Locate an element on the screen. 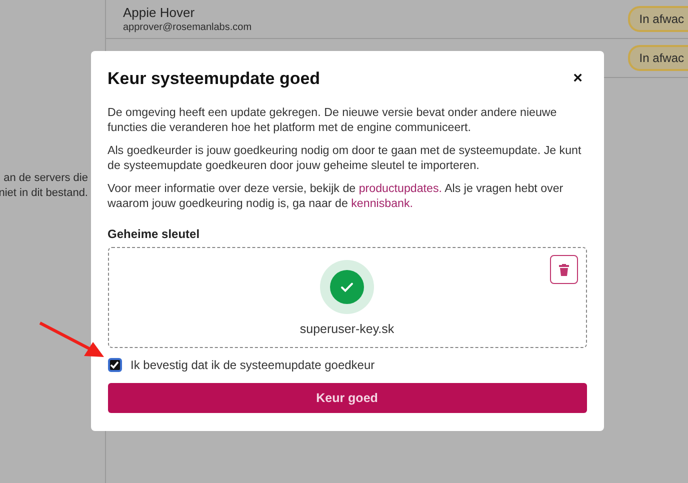 The image size is (688, 483). checkbox is located at coordinates (115, 365).